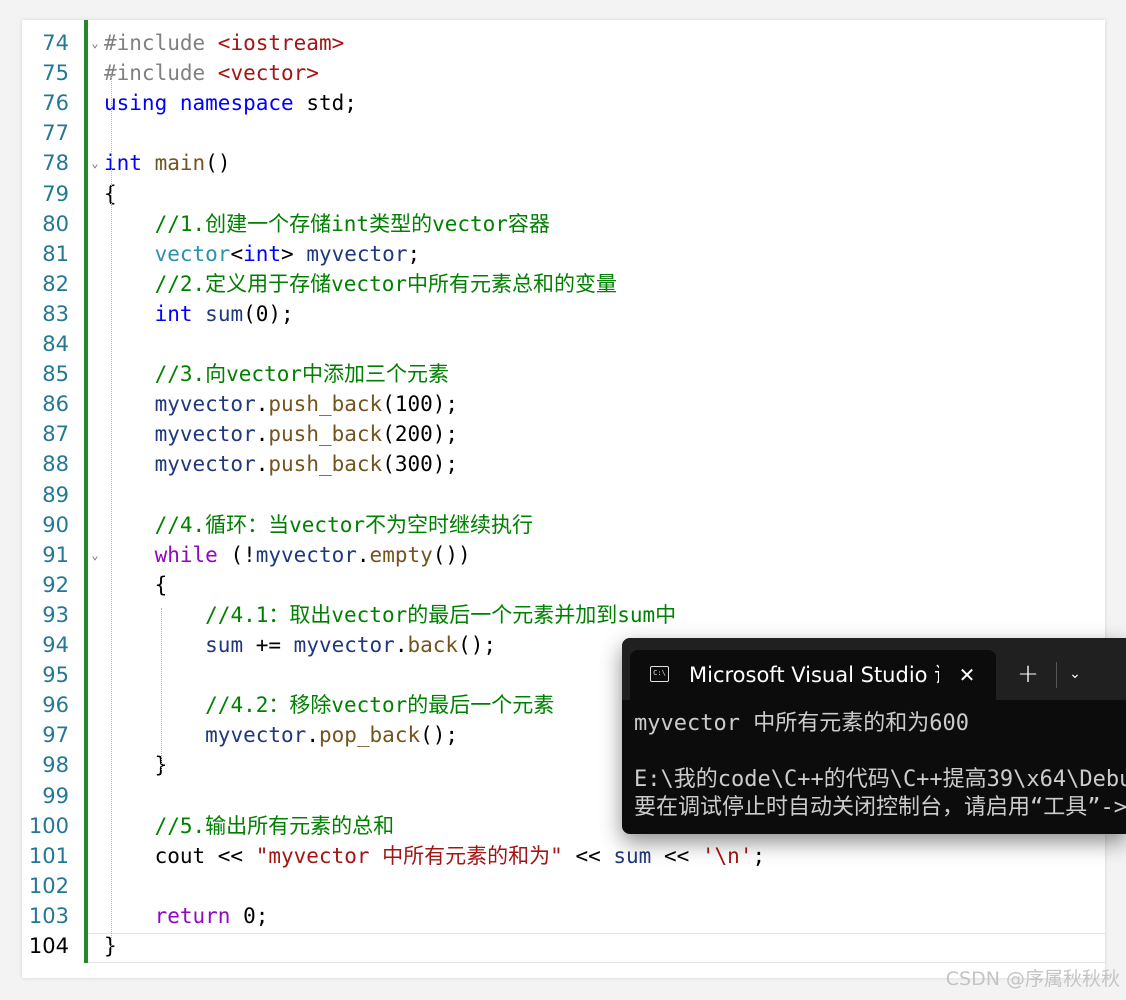  Describe the element at coordinates (352, 223) in the screenshot. I see `code-token: //1.创建一个存储int类型的vector容器` at that location.